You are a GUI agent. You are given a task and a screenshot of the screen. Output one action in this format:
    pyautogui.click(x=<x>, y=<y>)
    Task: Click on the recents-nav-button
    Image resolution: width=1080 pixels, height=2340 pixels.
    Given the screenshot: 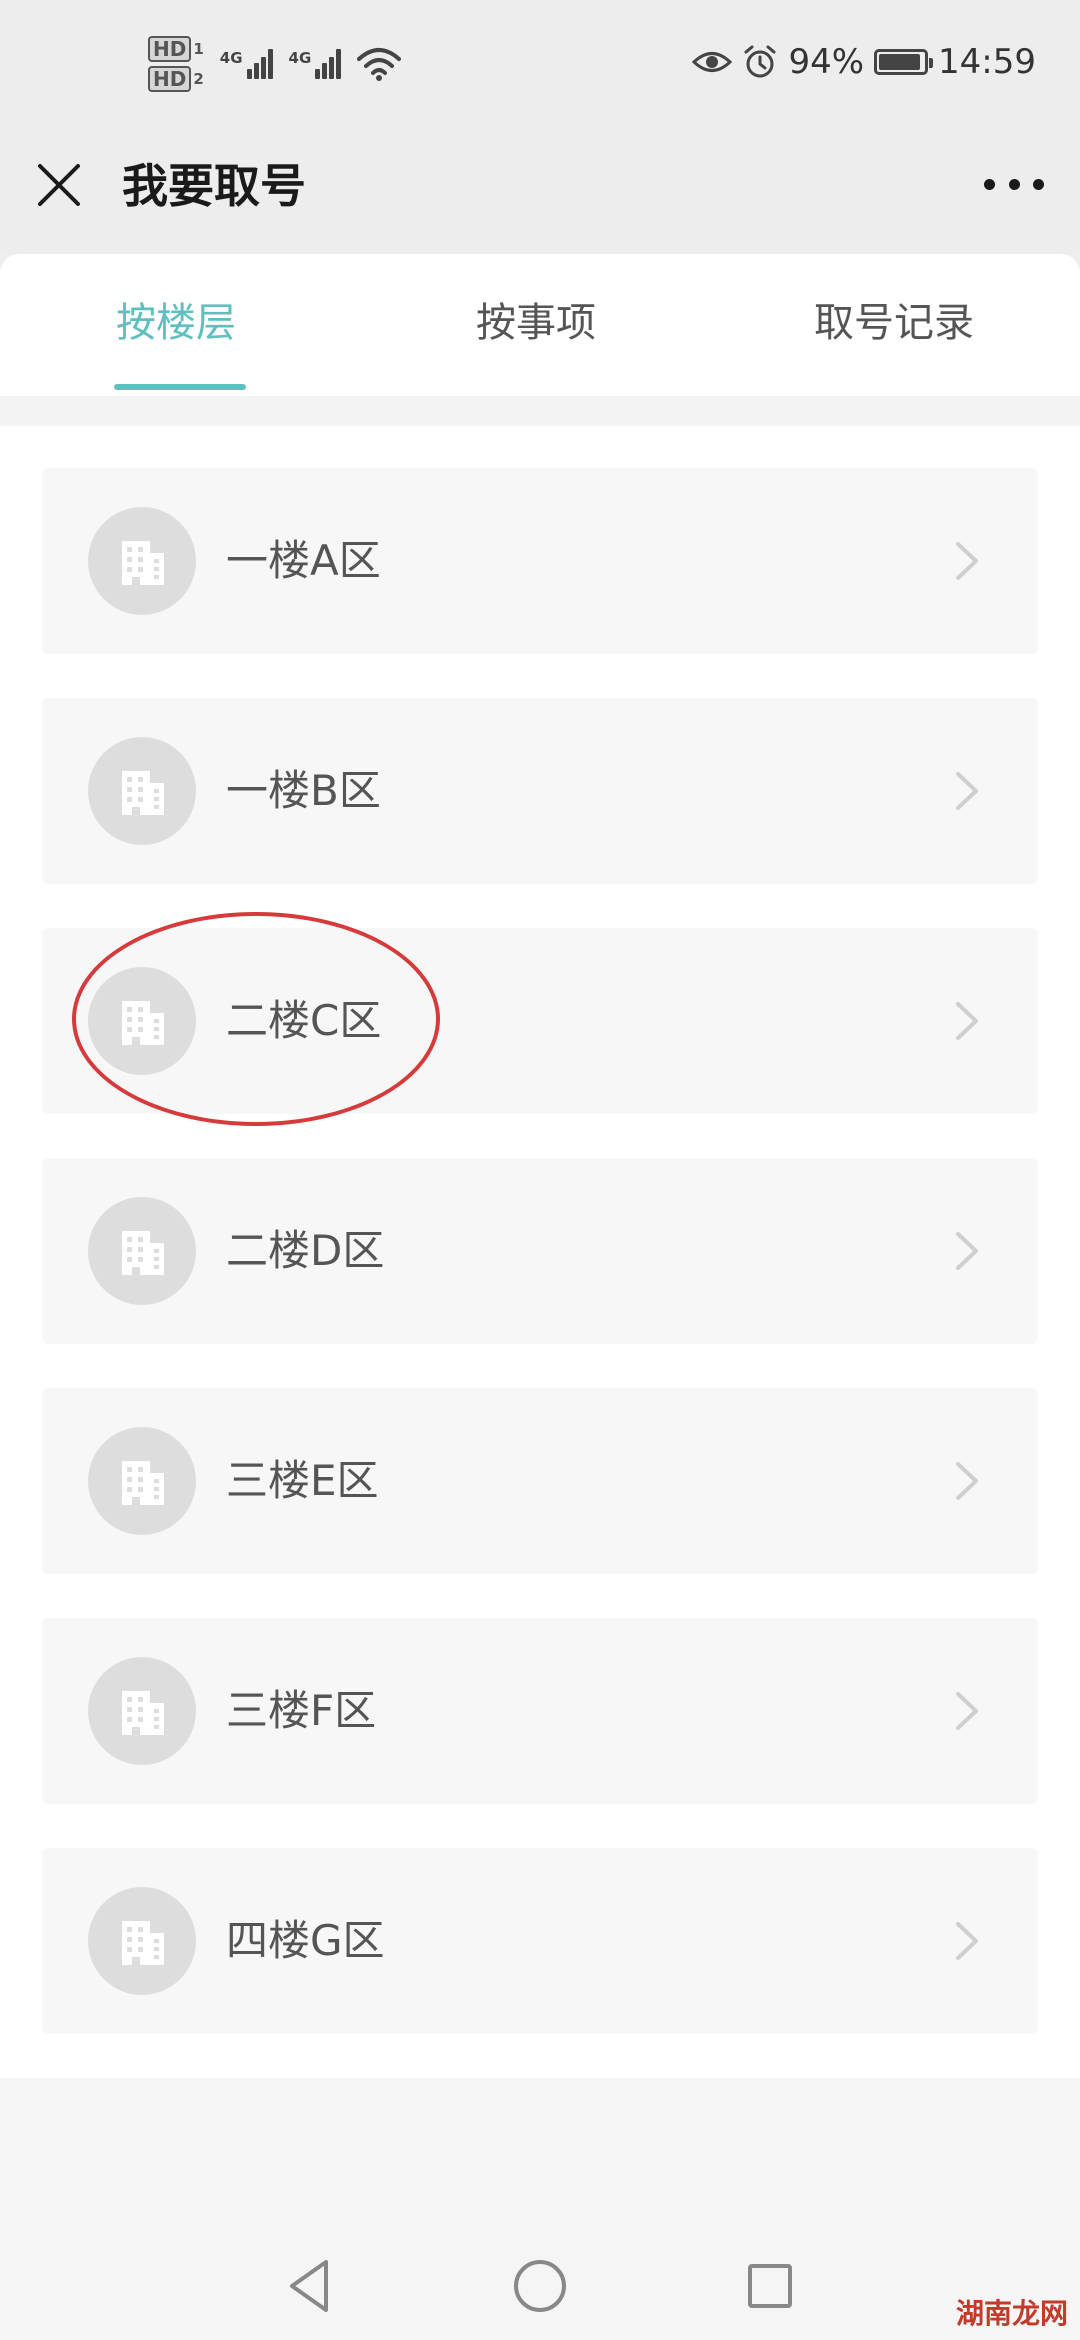 What is the action you would take?
    pyautogui.click(x=770, y=2286)
    